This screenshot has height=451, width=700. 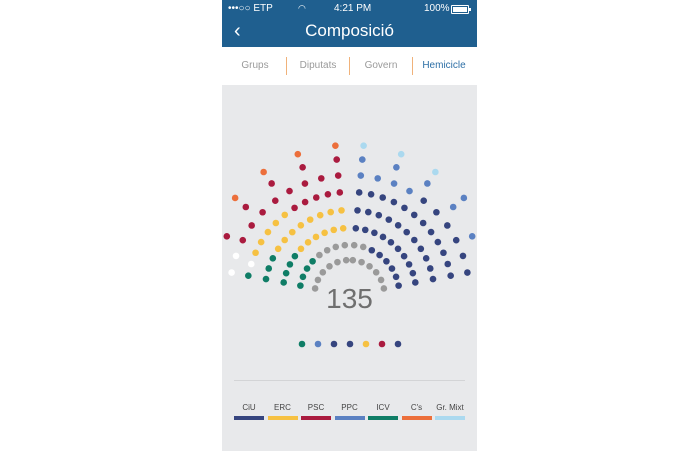 I want to click on legend-item: PPC, so click(x=349, y=411).